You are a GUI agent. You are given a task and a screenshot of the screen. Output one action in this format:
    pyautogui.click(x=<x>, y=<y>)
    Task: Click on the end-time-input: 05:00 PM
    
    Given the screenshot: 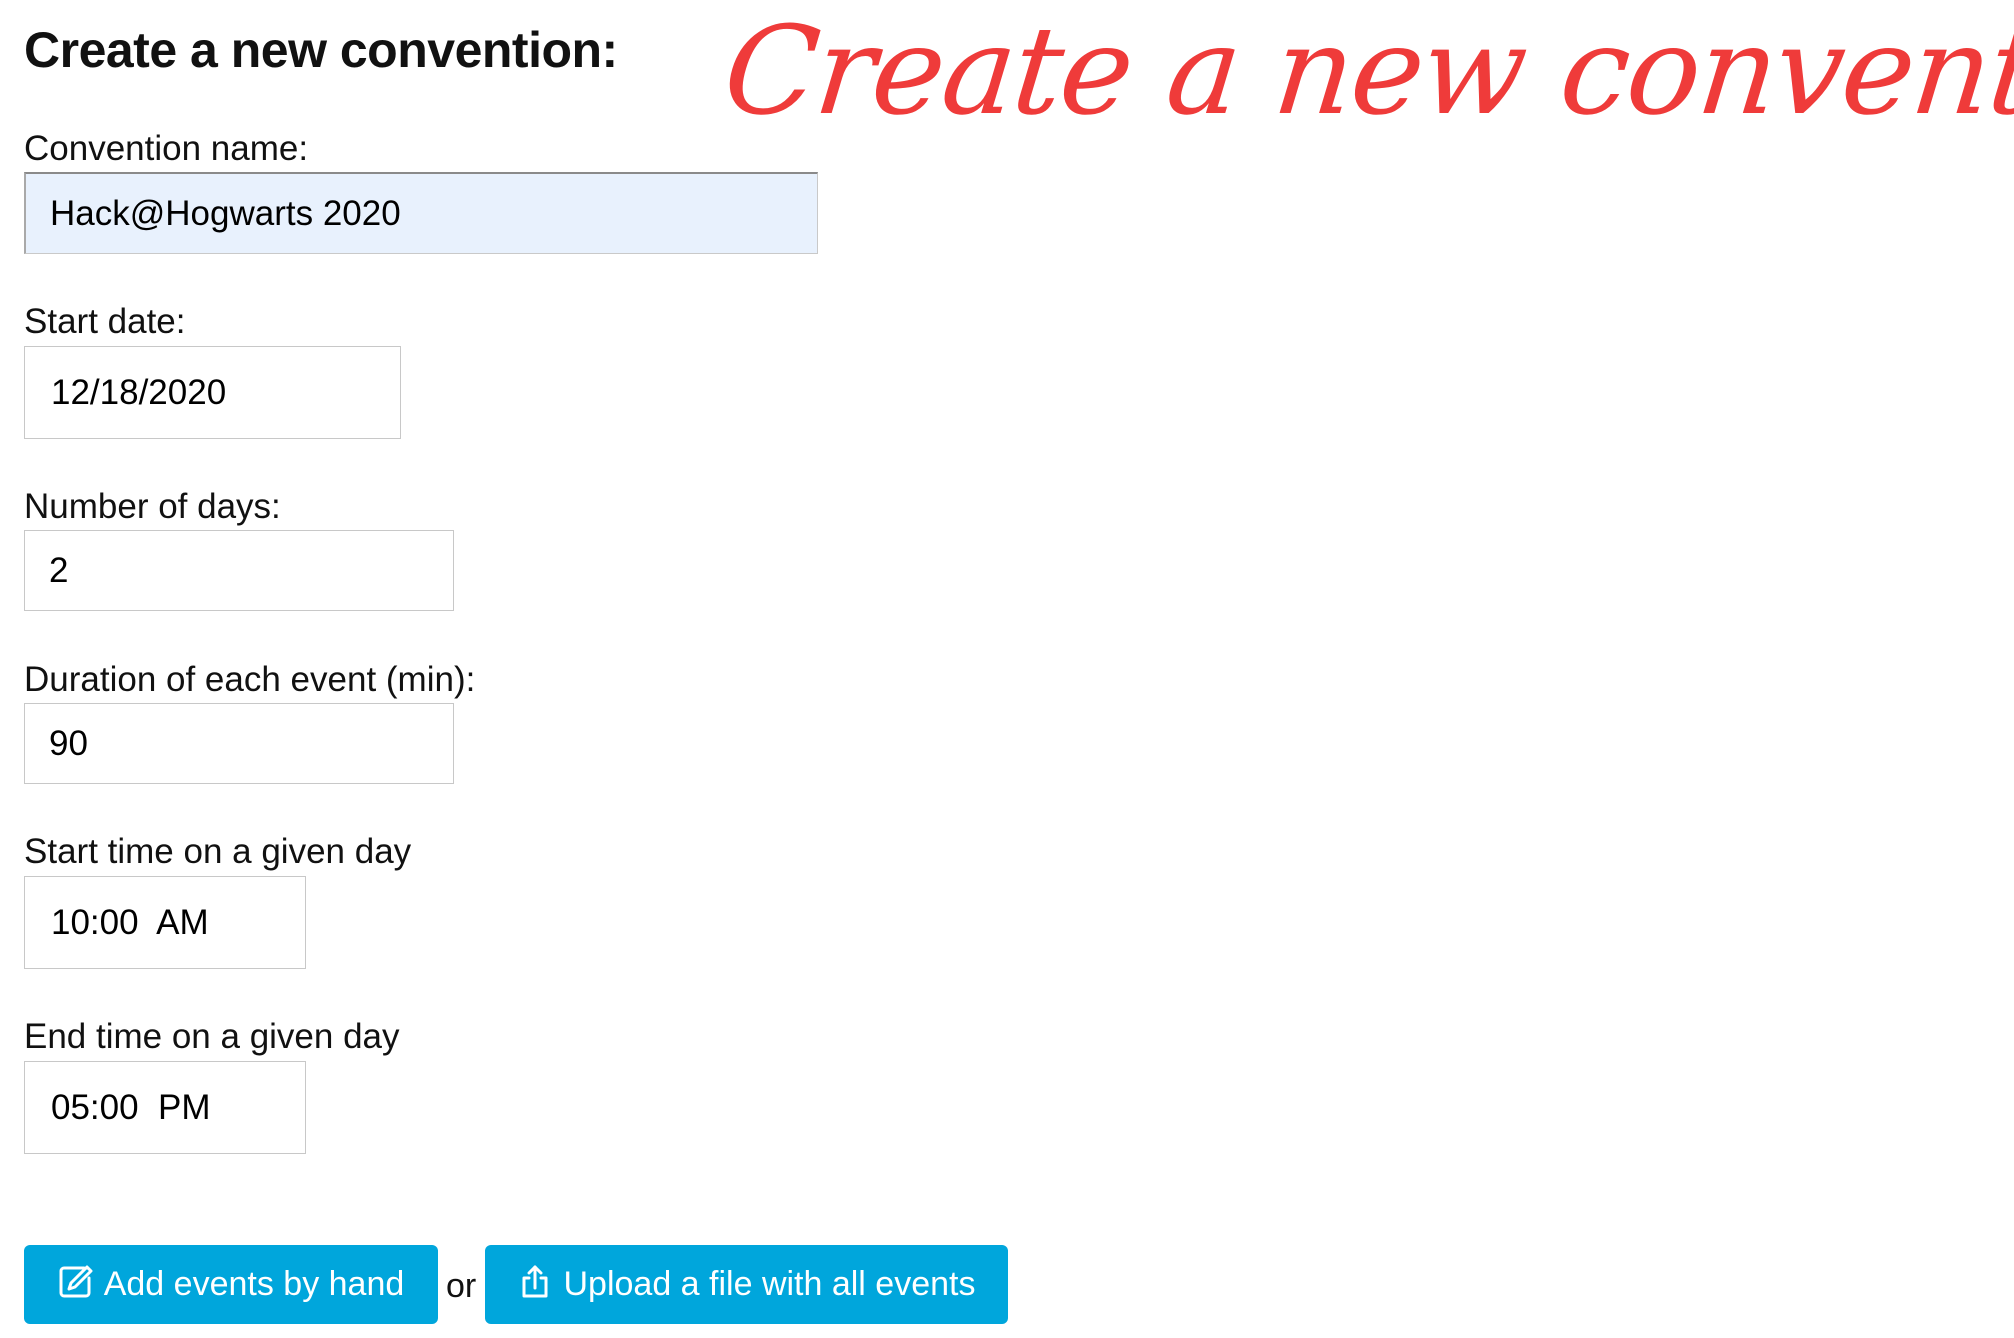 What is the action you would take?
    pyautogui.click(x=165, y=1107)
    